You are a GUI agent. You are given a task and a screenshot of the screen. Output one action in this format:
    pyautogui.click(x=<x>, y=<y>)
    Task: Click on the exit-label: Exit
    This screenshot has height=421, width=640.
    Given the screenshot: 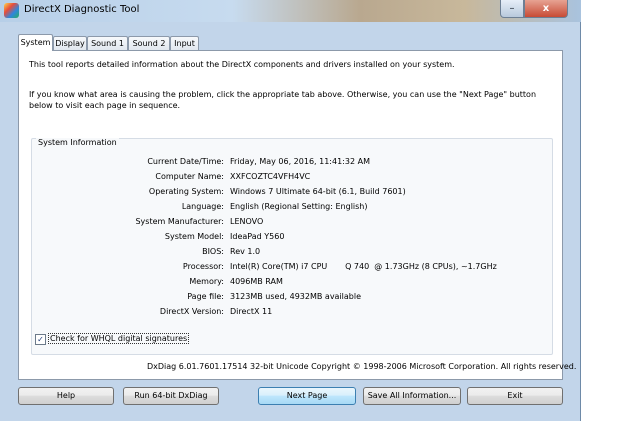 What is the action you would take?
    pyautogui.click(x=515, y=395)
    